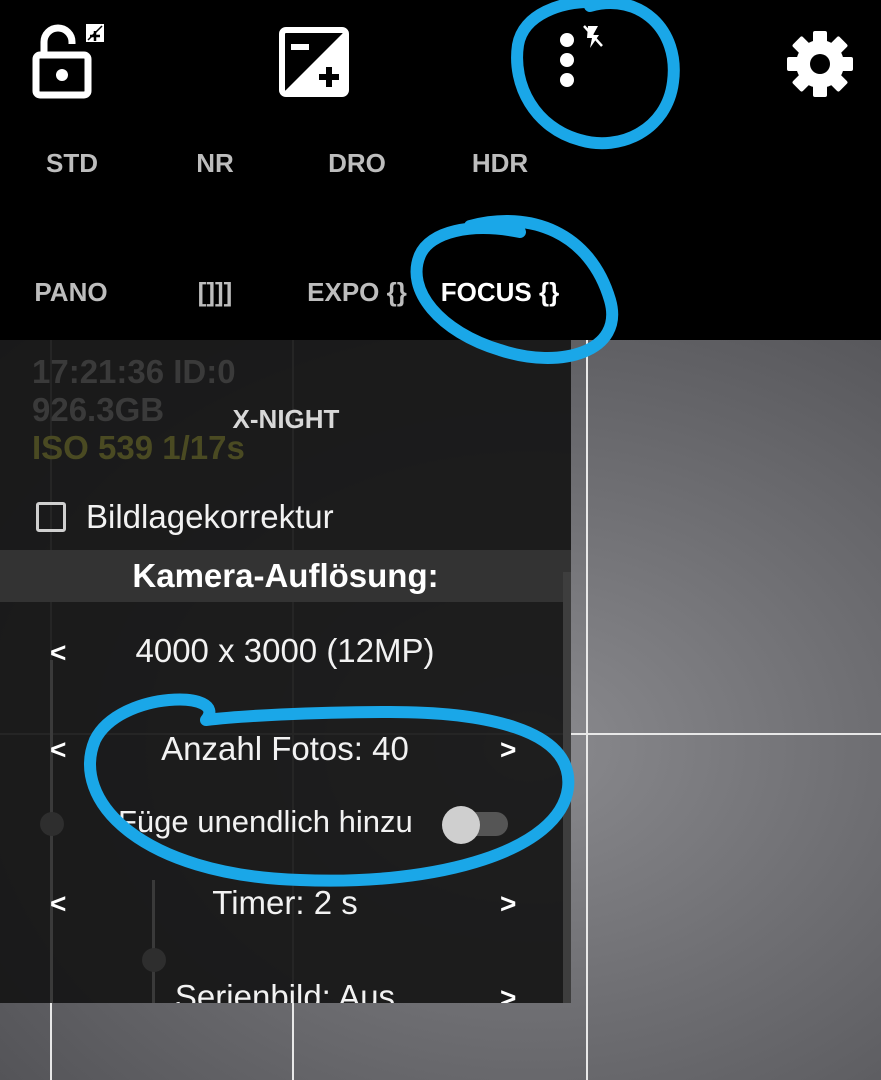 The width and height of the screenshot is (881, 1080). Describe the element at coordinates (286, 419) in the screenshot. I see `xnight-label: X-NIGHT` at that location.